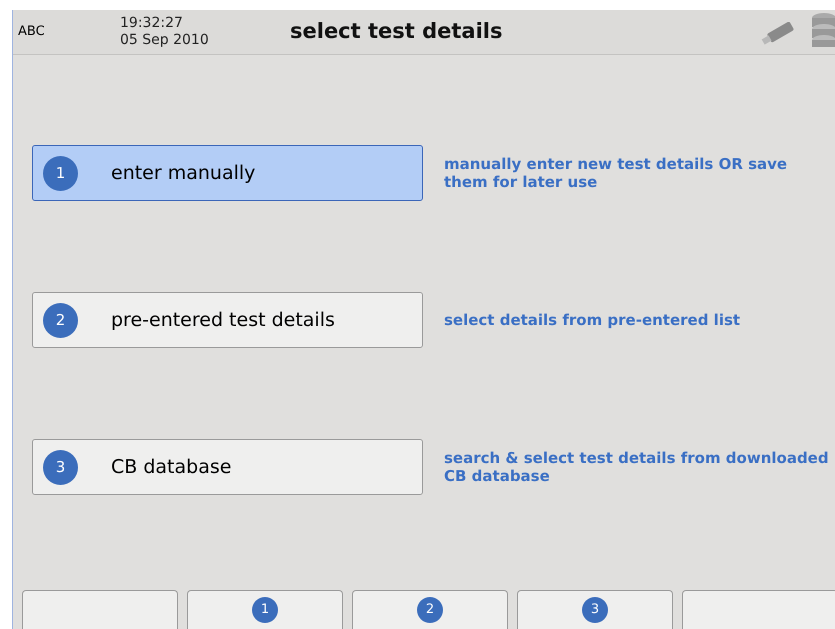  I want to click on clock-date: 05 Sep 2010, so click(165, 40).